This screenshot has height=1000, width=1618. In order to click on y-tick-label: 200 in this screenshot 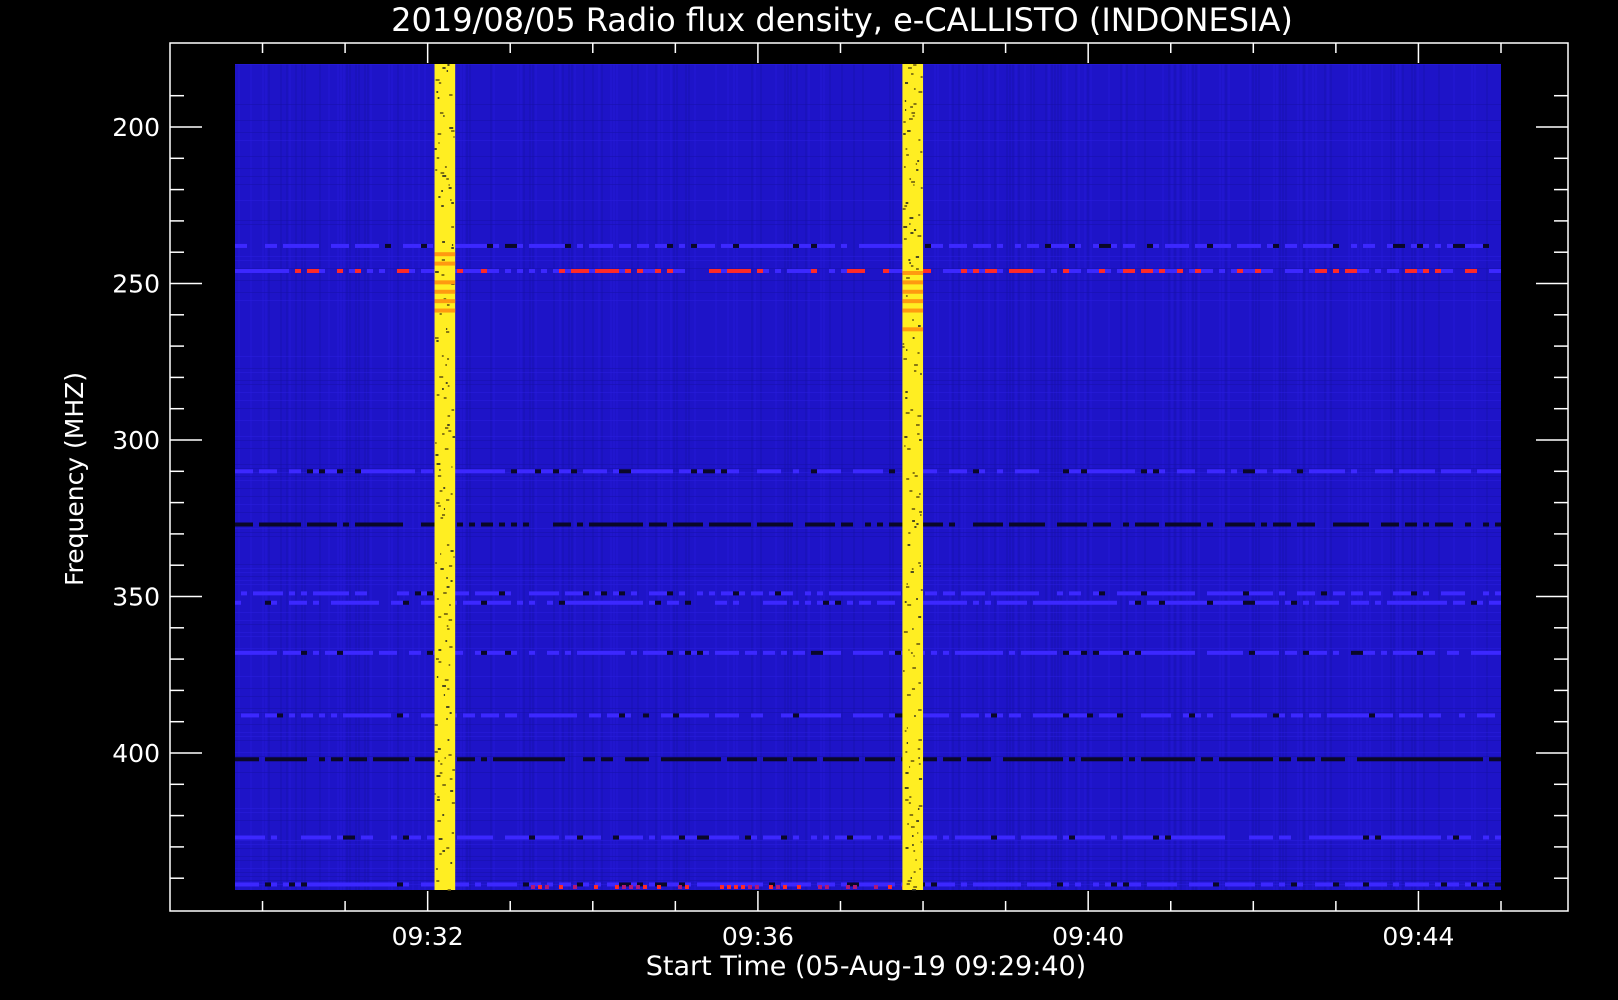, I will do `click(136, 127)`.